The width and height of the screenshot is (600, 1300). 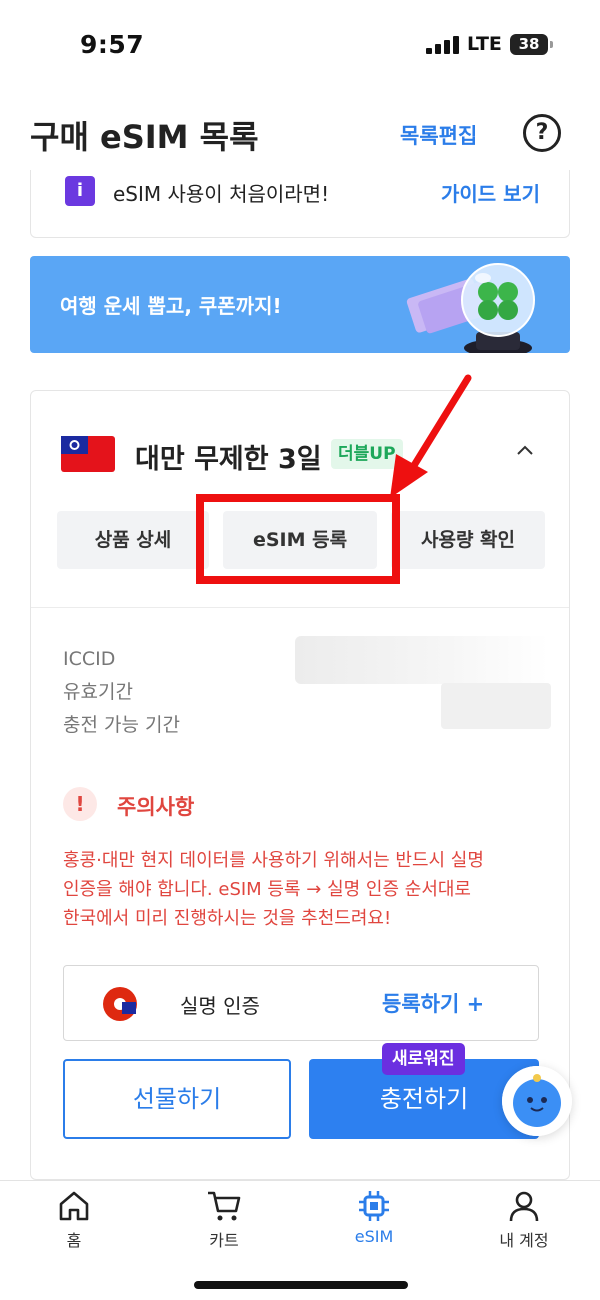 I want to click on guide-text: eSIM 사용이 처음이라면!, so click(x=221, y=194).